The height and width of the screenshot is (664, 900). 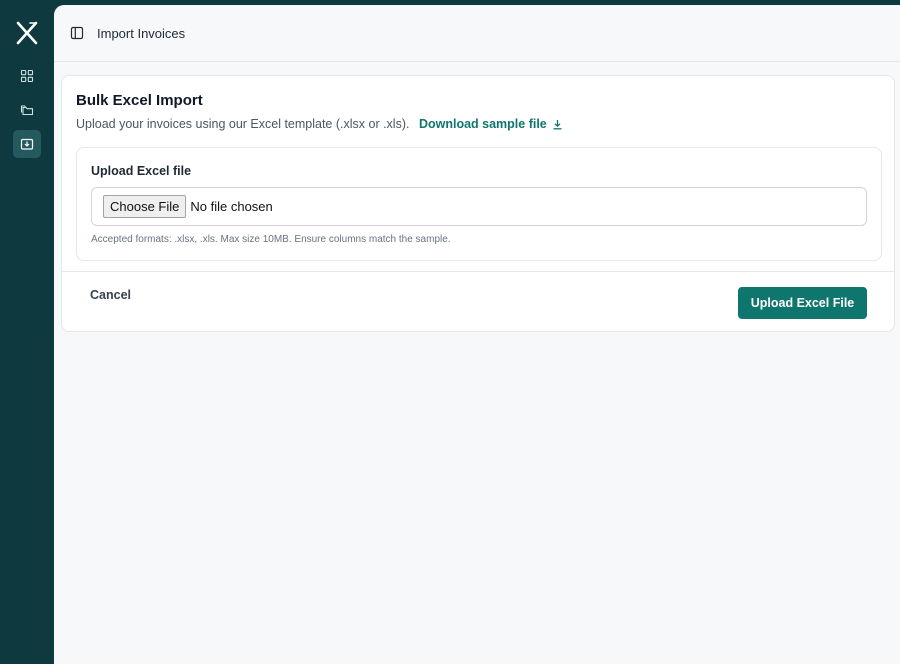 What do you see at coordinates (557, 124) in the screenshot?
I see `download-icon` at bounding box center [557, 124].